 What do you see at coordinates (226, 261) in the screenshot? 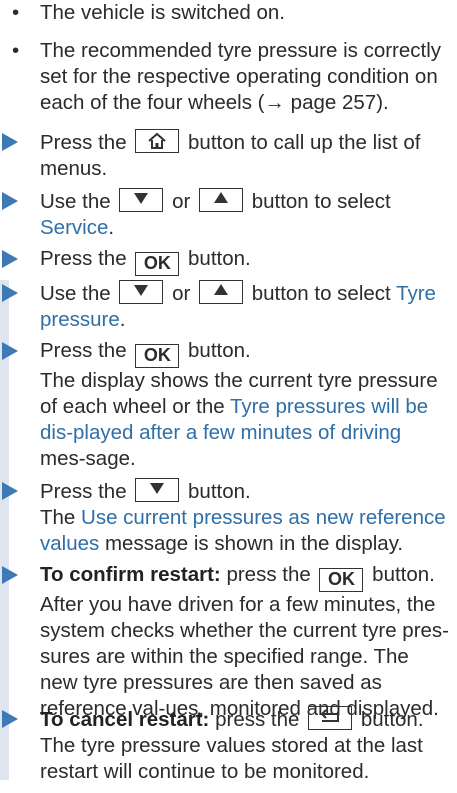
I see `step-press-ok: Press the OK button.` at bounding box center [226, 261].